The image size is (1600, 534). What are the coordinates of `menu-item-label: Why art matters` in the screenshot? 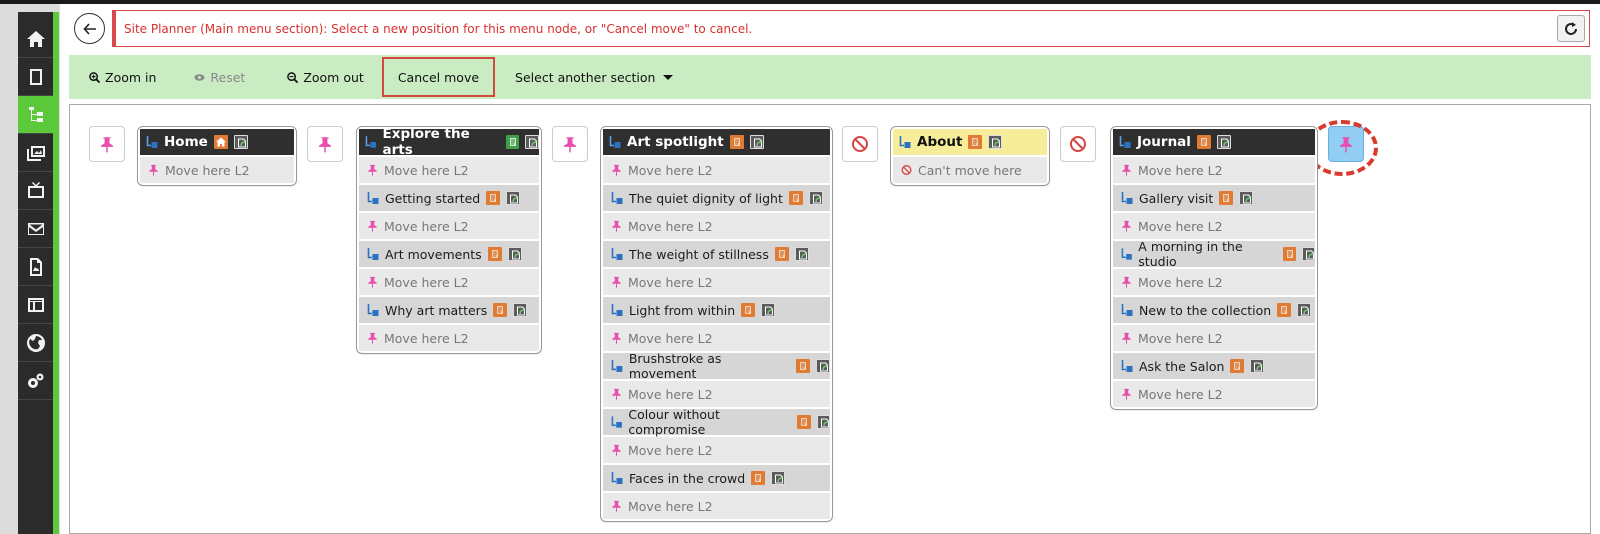 It's located at (436, 310).